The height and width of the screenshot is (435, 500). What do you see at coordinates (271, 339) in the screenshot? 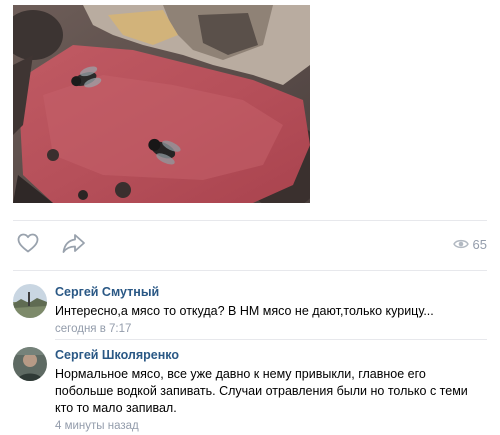
I see `divider-comments` at bounding box center [271, 339].